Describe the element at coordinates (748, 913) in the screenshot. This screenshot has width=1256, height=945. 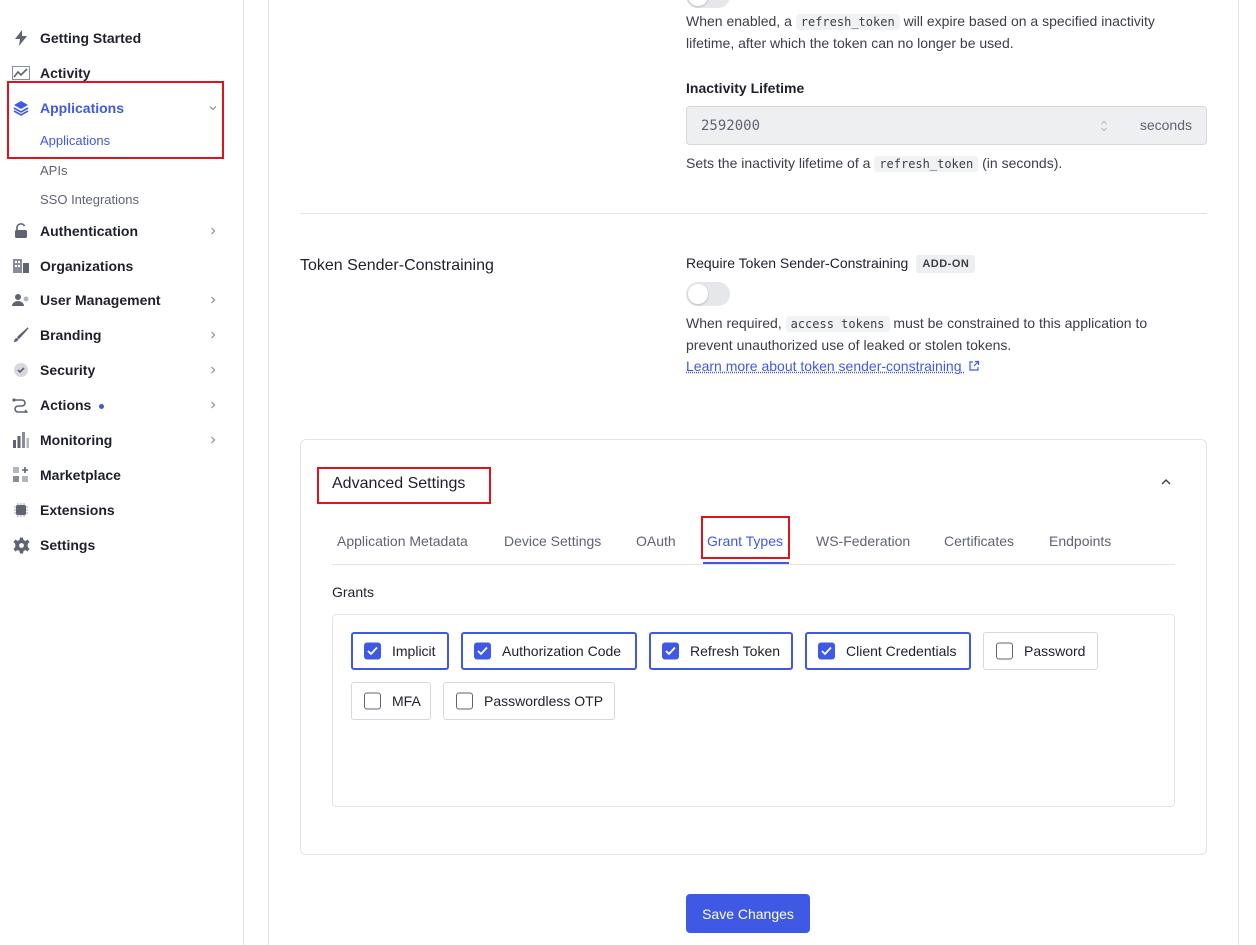
I see `save-changes-button: Save Changes` at that location.